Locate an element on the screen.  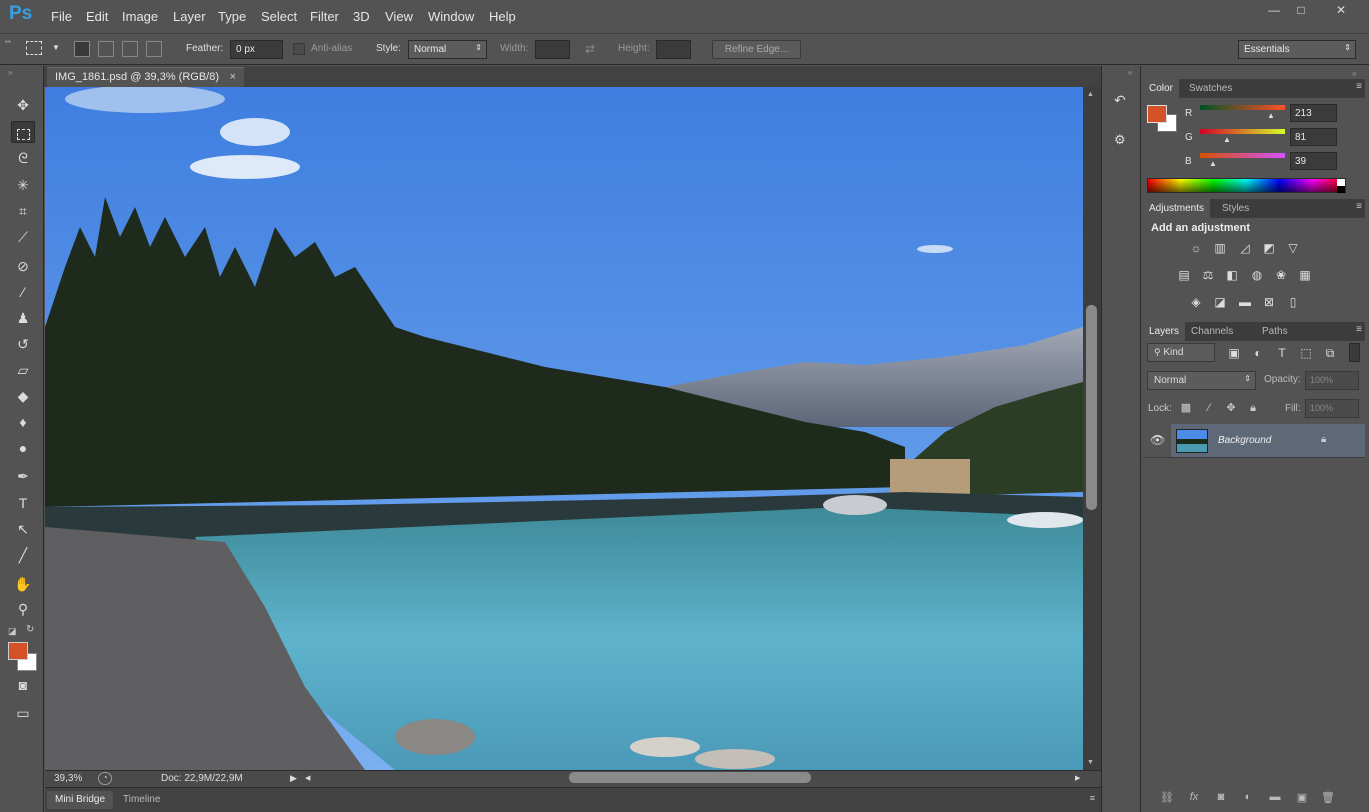
menu-help: Help is located at coordinates (502, 16).